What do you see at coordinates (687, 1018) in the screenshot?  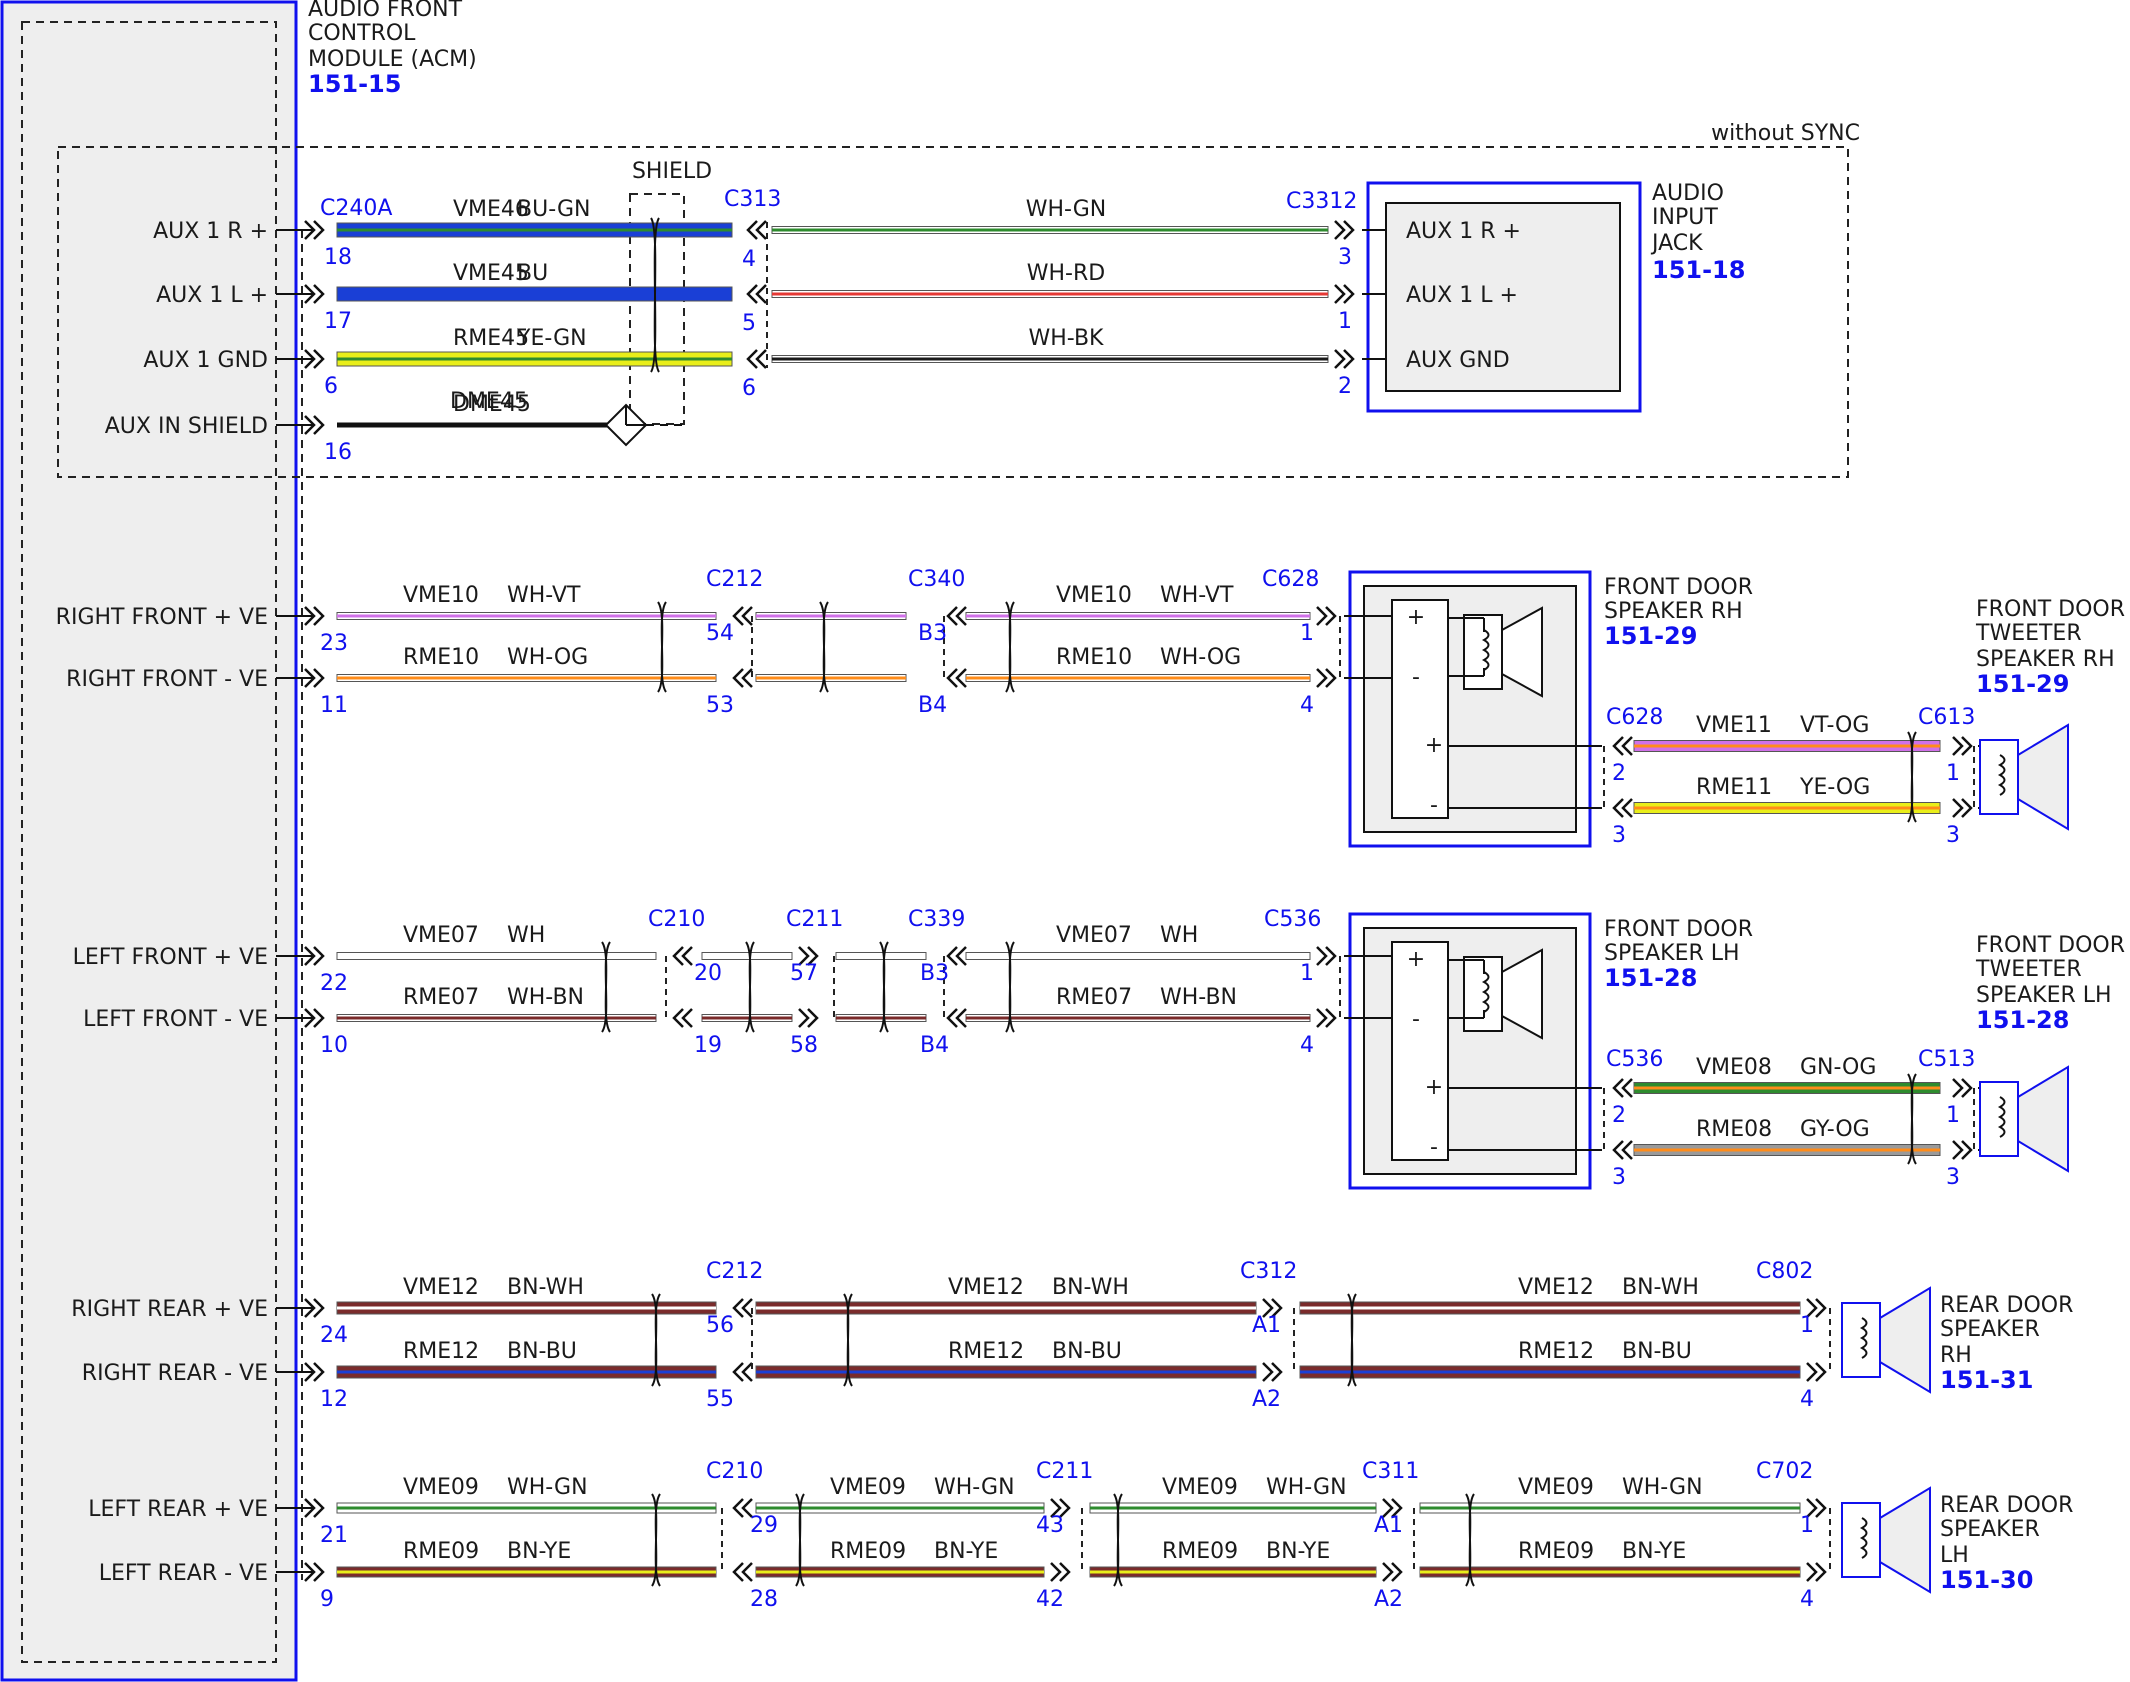 I see `left-front-conn0-1-arrow-b` at bounding box center [687, 1018].